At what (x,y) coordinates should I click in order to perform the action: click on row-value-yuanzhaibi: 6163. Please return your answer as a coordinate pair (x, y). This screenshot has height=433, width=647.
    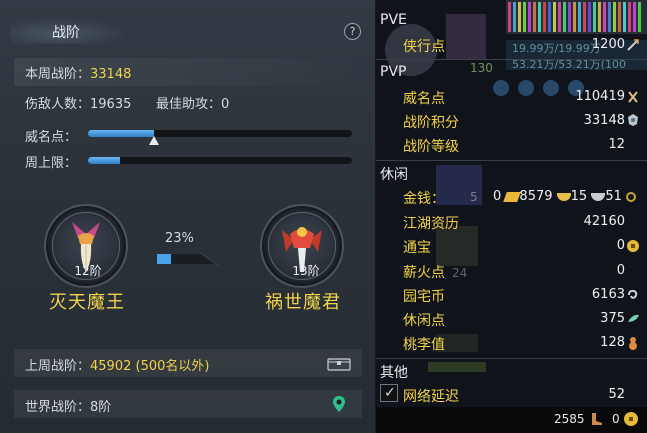
    Looking at the image, I should click on (608, 294).